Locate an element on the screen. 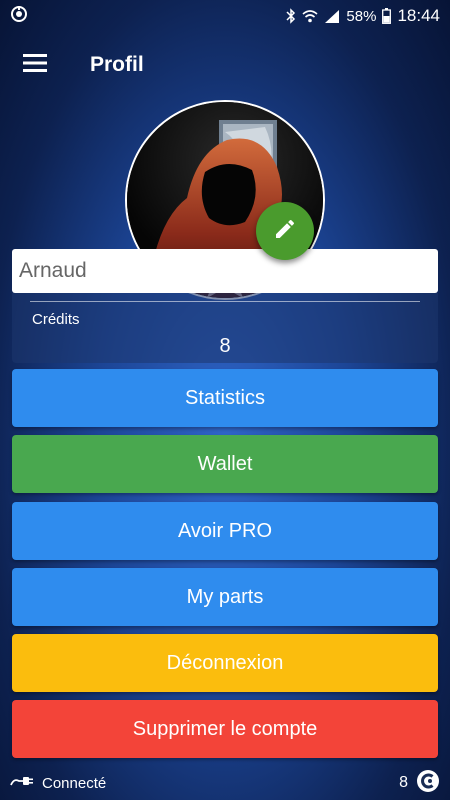 This screenshot has height=800, width=450. pencil-icon is located at coordinates (285, 231).